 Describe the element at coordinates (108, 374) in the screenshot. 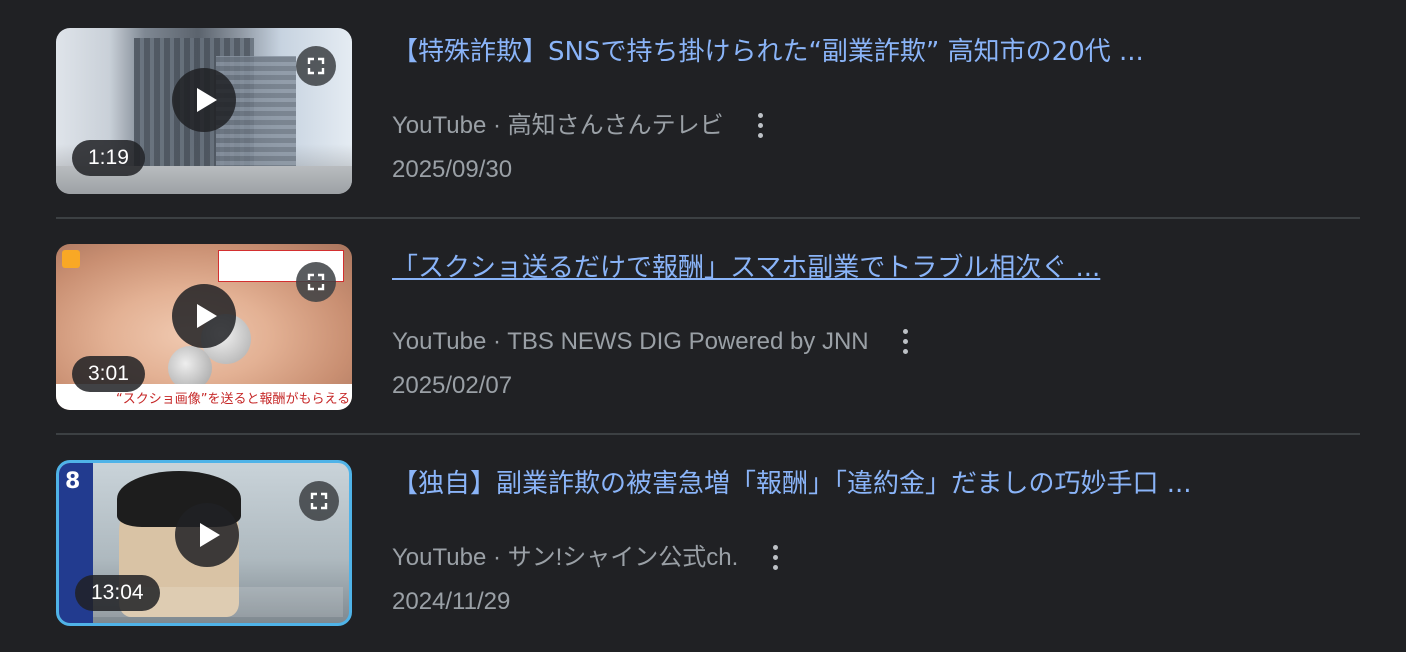

I see `duration-badge: 3:01` at that location.